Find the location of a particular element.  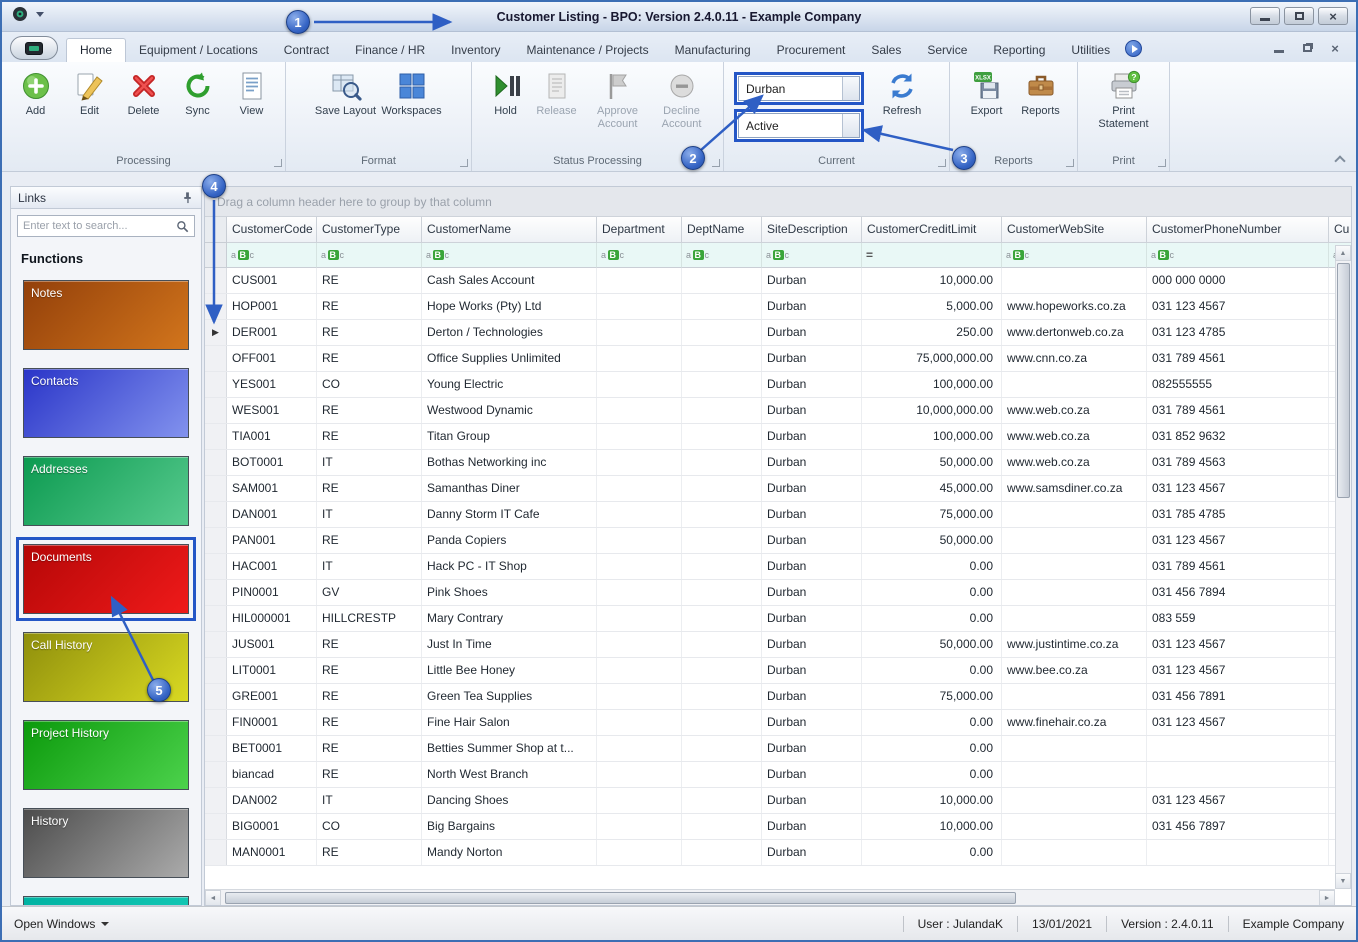

cell-customername: North West Branch is located at coordinates (509, 774).